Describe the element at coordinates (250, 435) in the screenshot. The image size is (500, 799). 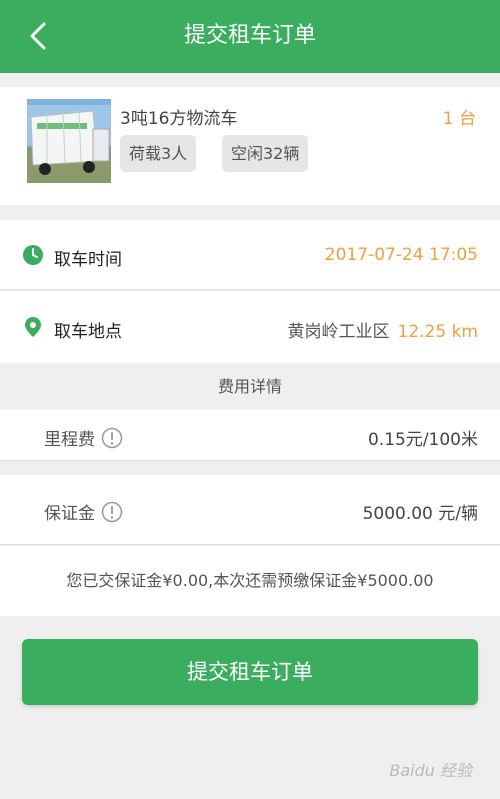
I see `mileage-fee-row: 里程费 0.15元/100米` at that location.